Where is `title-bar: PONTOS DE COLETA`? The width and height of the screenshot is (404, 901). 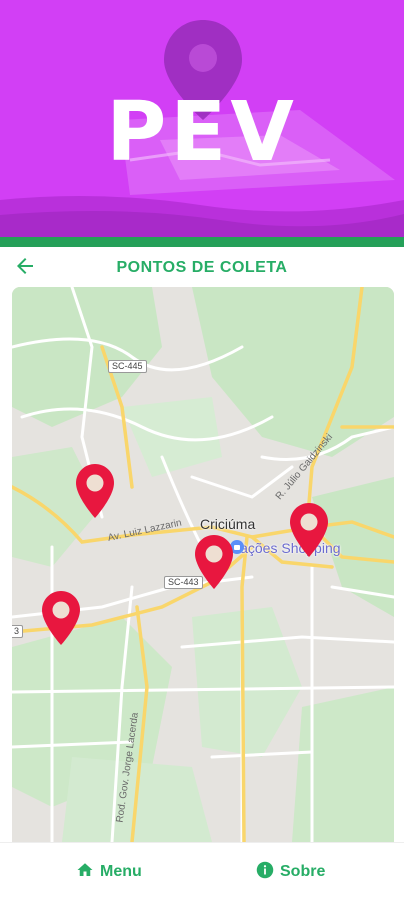
title-bar: PONTOS DE COLETA is located at coordinates (202, 267).